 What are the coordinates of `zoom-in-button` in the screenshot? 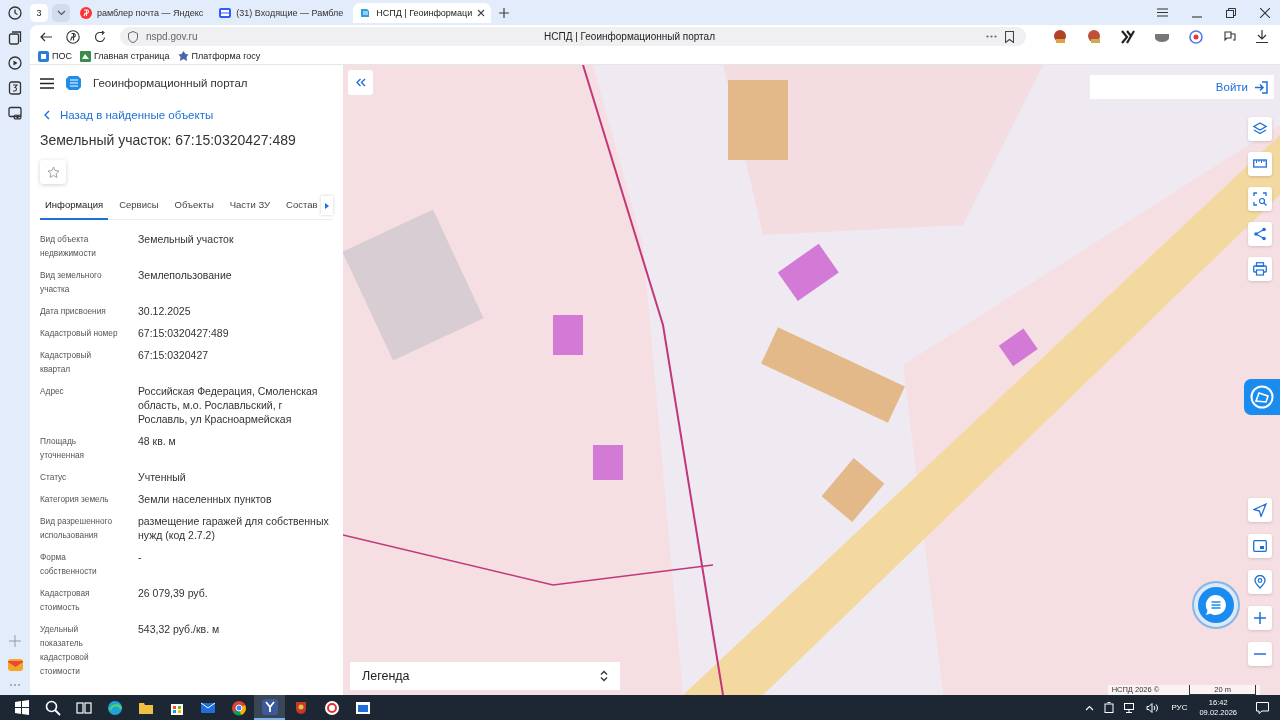 It's located at (1260, 618).